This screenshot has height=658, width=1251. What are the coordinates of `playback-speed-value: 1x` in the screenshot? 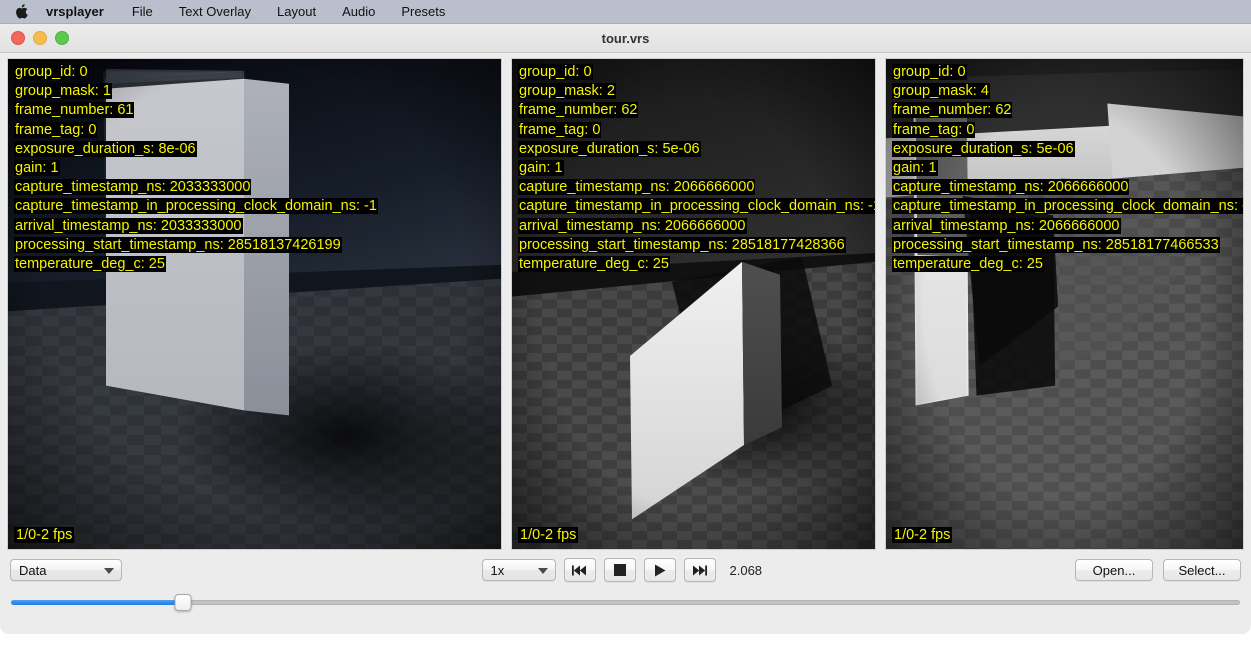 It's located at (497, 570).